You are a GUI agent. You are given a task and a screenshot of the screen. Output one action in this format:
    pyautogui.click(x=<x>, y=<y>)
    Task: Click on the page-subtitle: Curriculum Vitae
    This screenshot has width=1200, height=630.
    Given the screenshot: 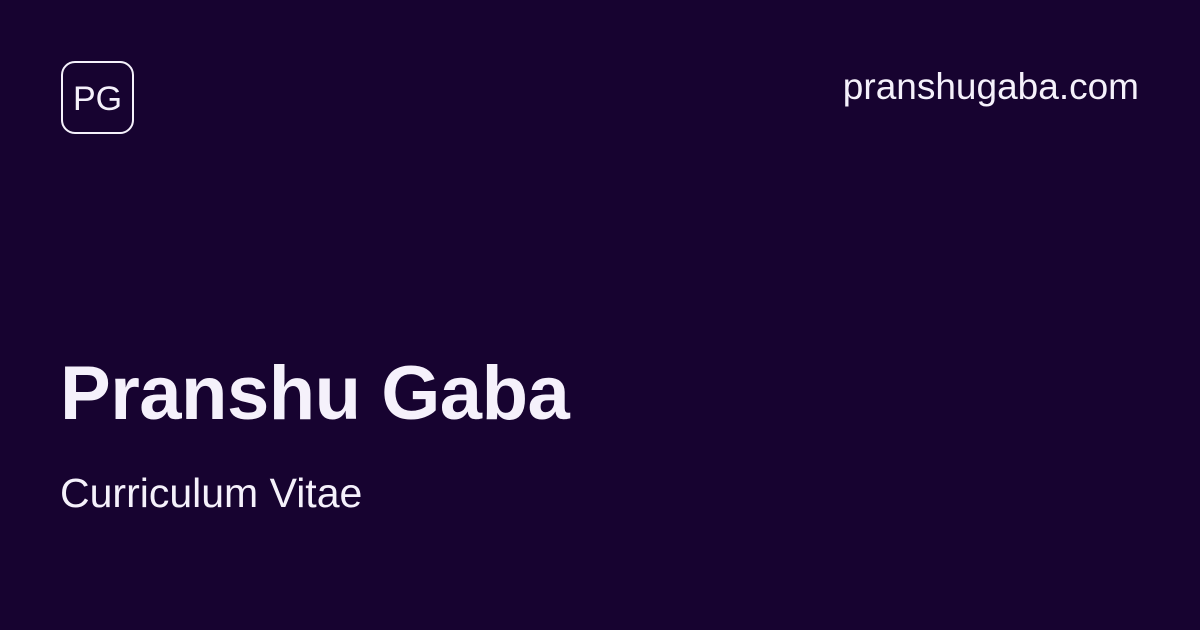 What is the action you would take?
    pyautogui.click(x=211, y=493)
    